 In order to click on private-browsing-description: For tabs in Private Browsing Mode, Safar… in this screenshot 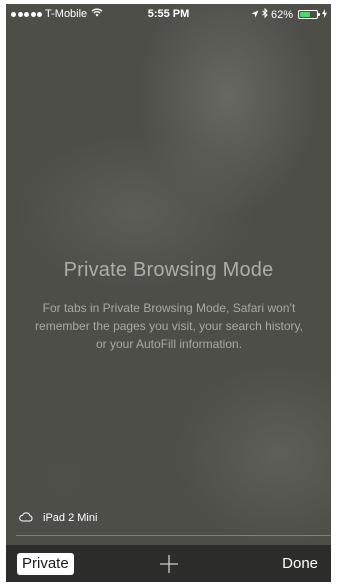, I will do `click(169, 326)`.